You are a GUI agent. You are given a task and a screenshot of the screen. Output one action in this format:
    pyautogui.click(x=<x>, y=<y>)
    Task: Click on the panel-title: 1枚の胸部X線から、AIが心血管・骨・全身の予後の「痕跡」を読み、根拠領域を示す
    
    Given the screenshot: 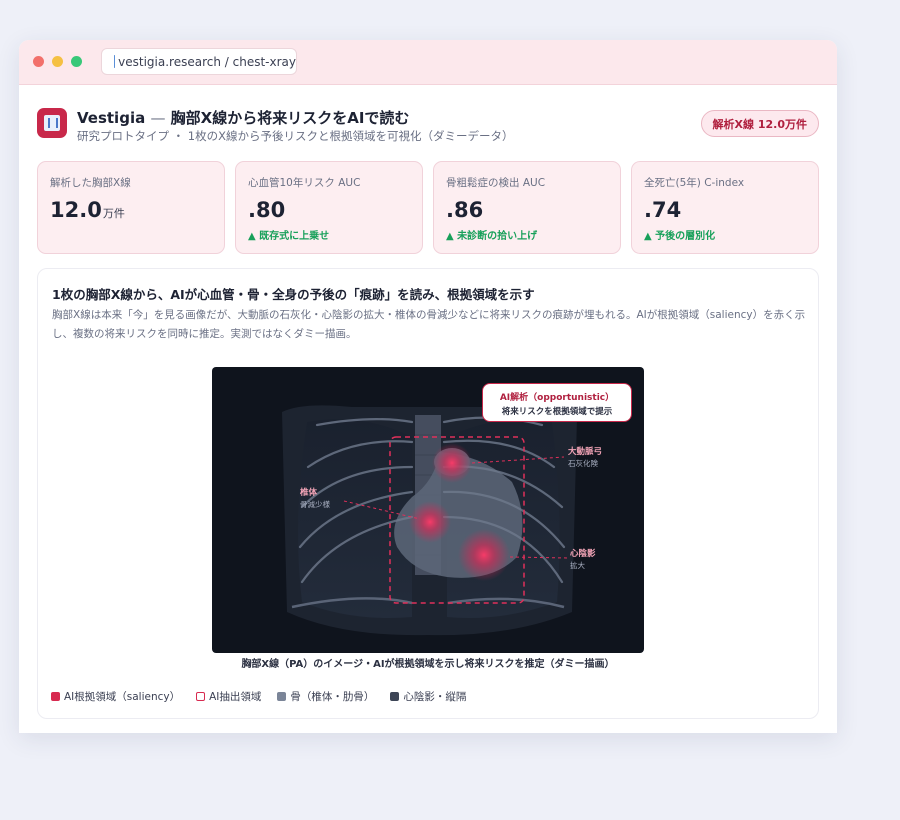 What is the action you would take?
    pyautogui.click(x=293, y=294)
    